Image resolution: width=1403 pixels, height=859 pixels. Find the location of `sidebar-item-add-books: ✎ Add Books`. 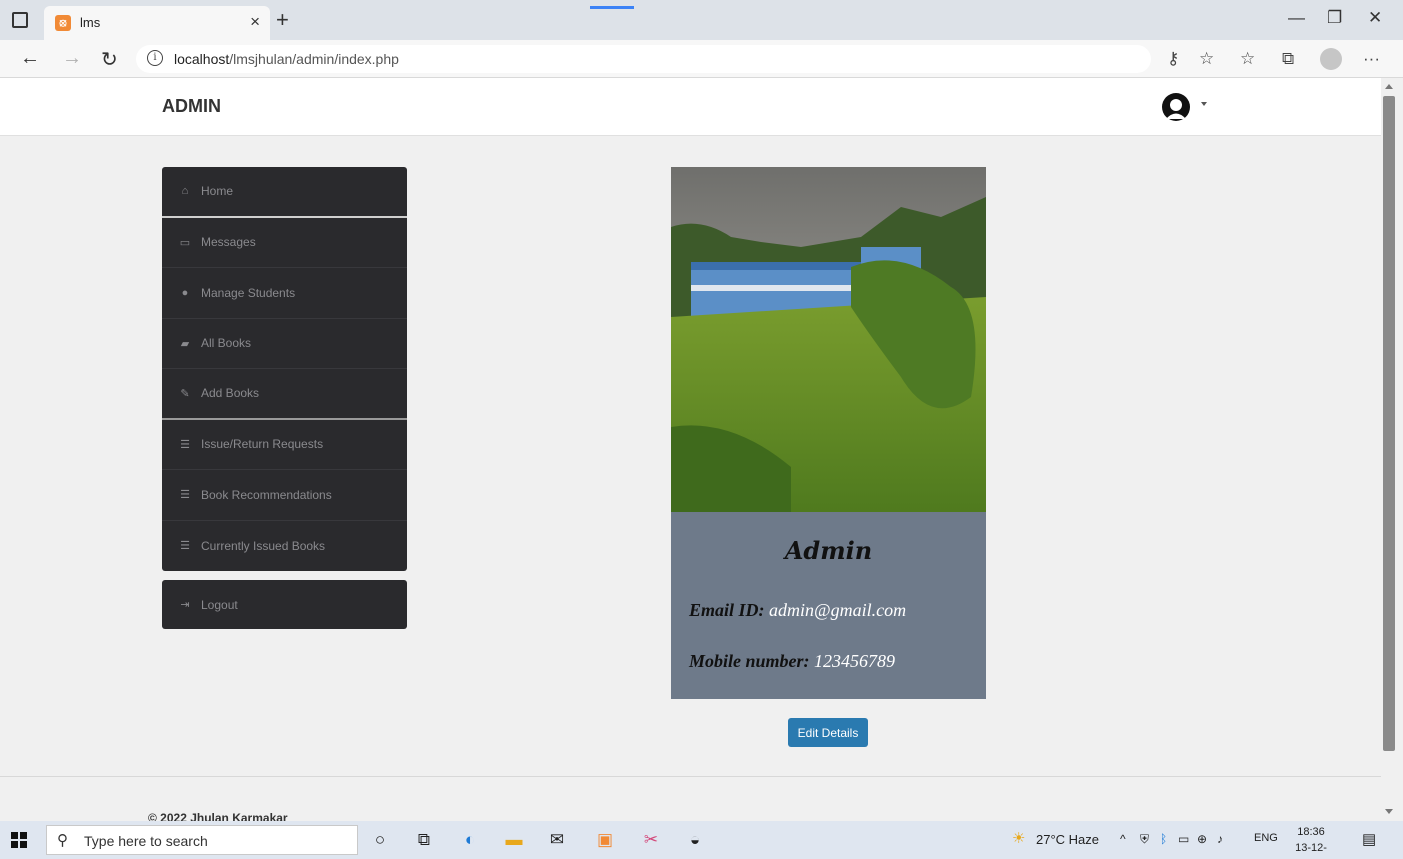

sidebar-item-add-books: ✎ Add Books is located at coordinates (284, 394).